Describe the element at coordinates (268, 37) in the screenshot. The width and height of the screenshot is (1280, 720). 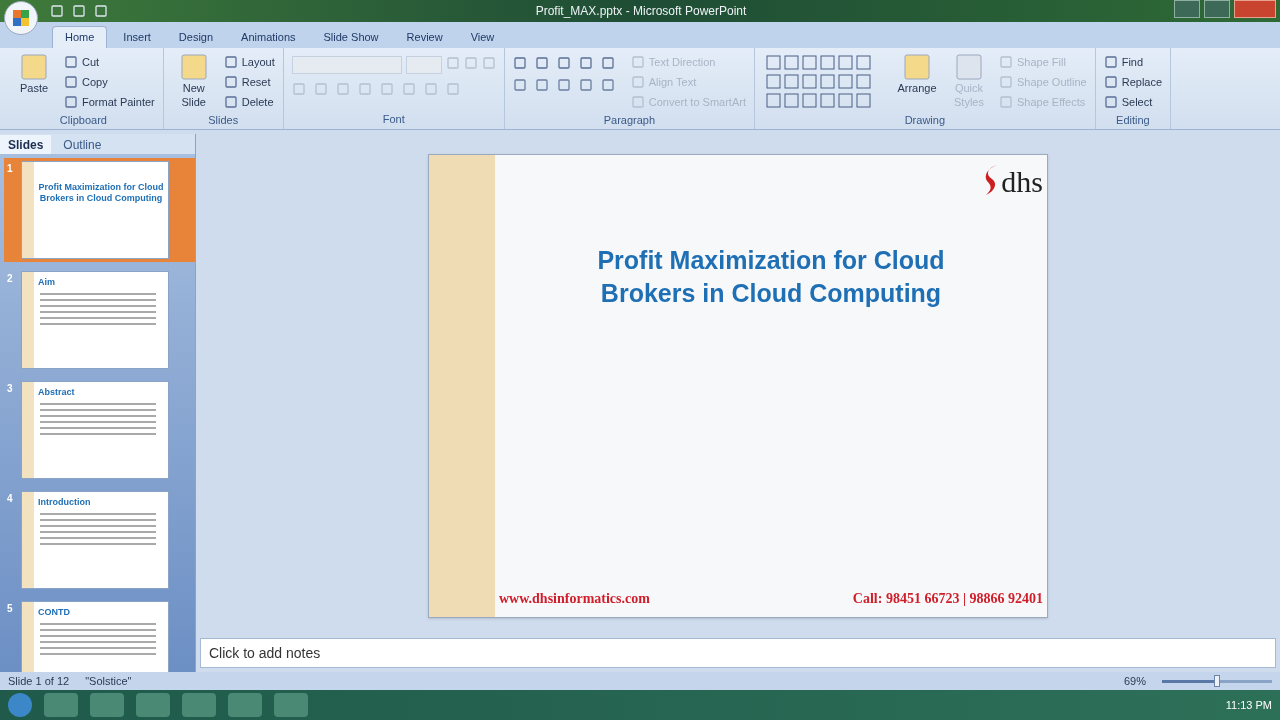
I see `ribbon-tab: Animations` at that location.